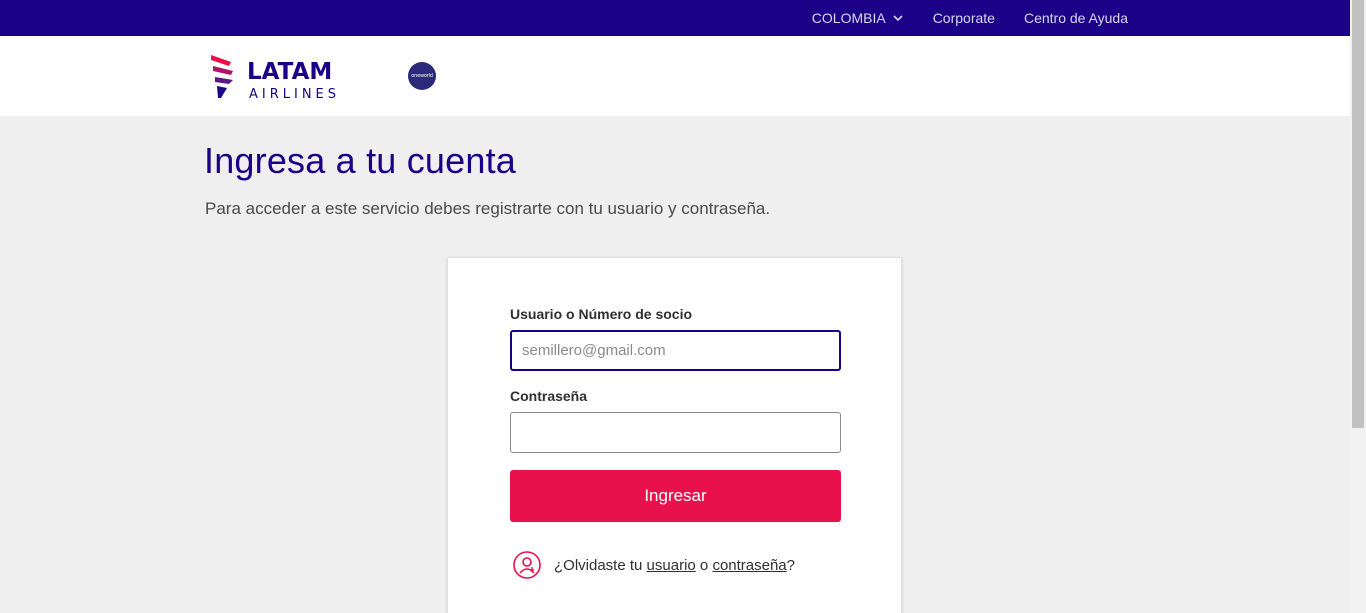  What do you see at coordinates (549, 396) in the screenshot?
I see `password-label: Contraseña` at bounding box center [549, 396].